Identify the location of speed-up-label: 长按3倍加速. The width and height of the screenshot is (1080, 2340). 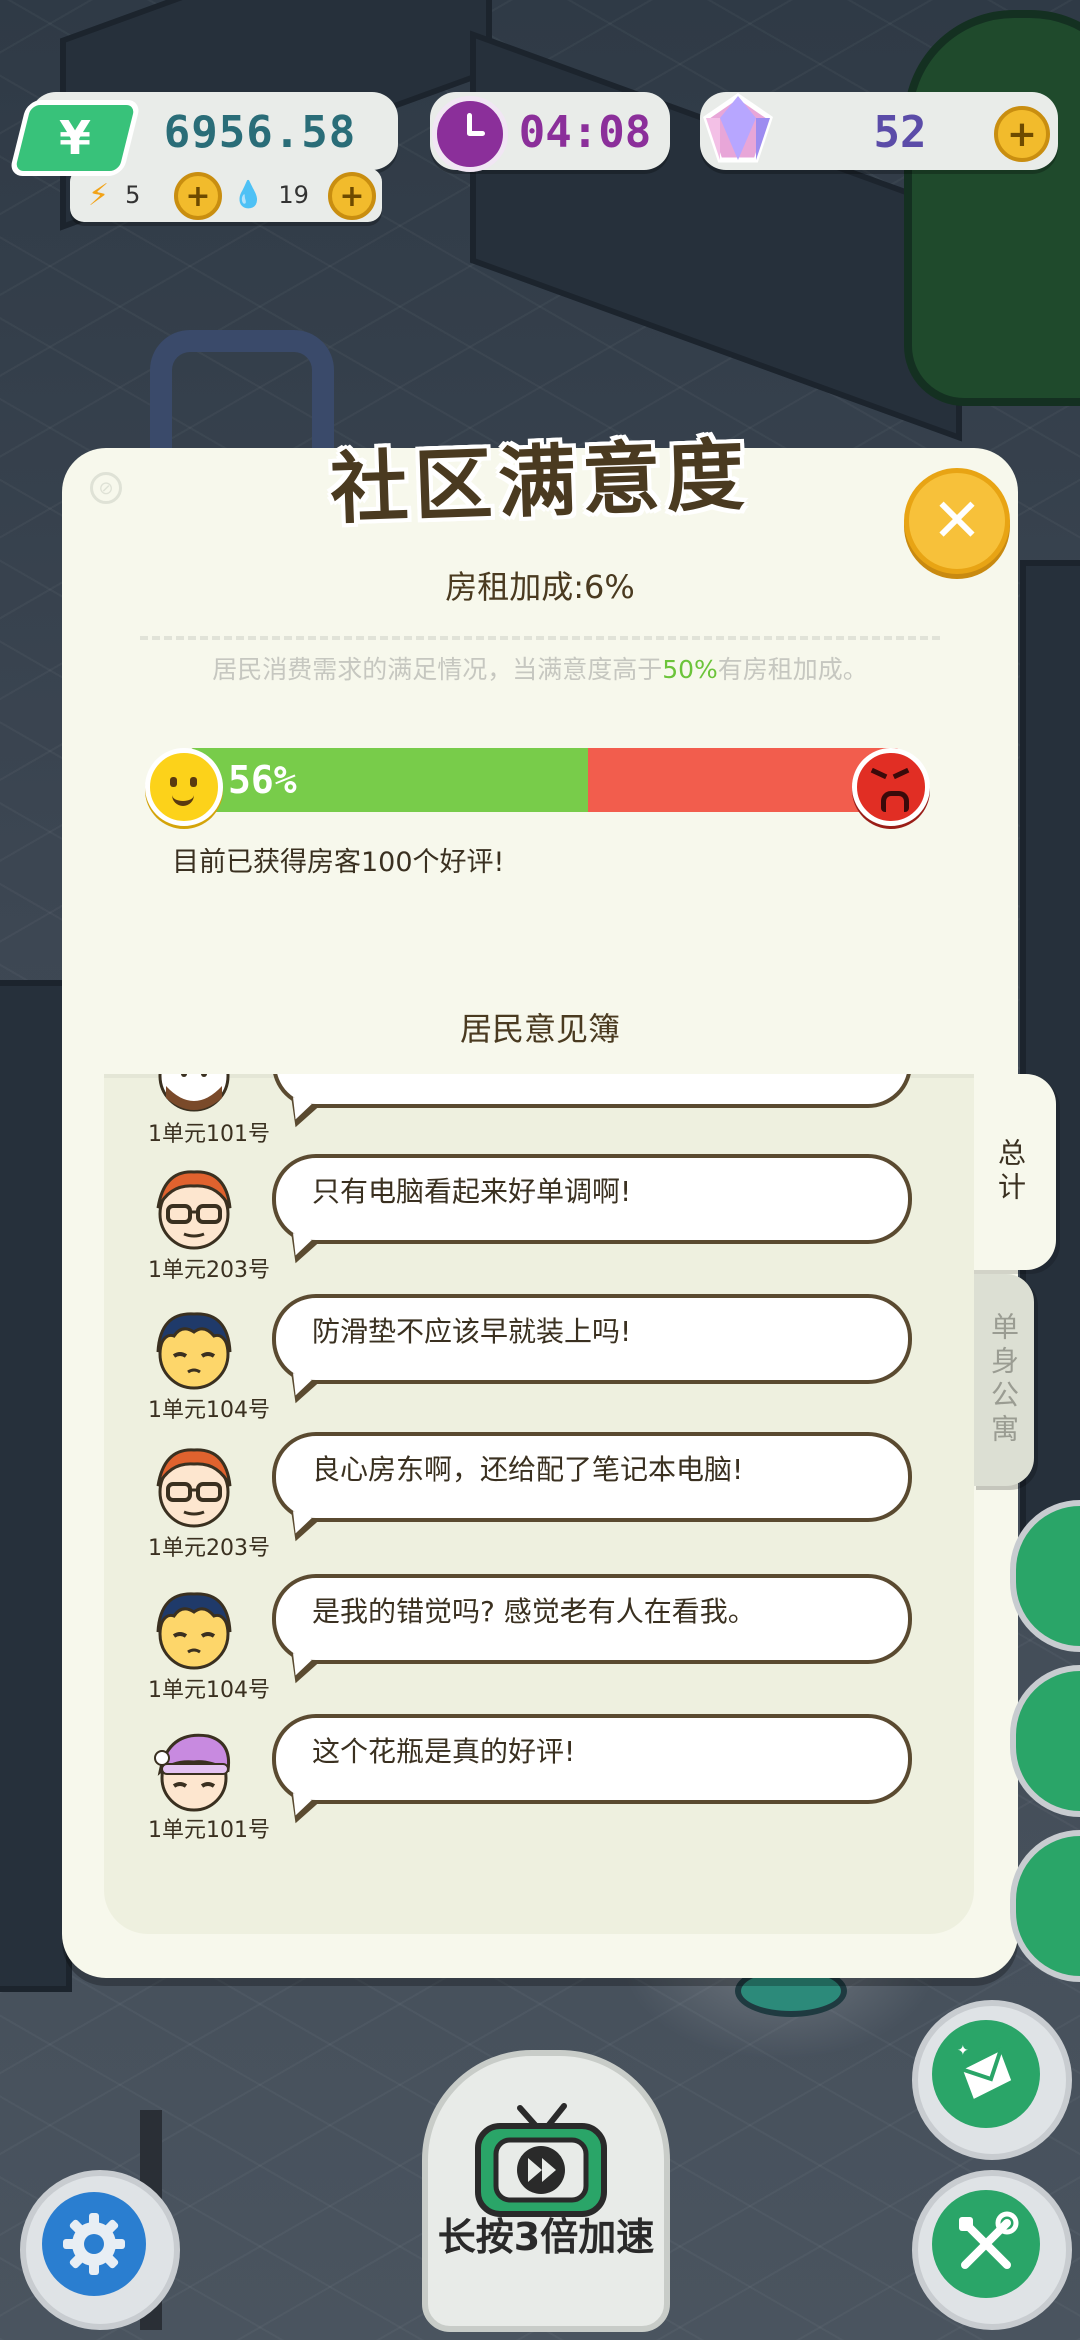
(546, 2237).